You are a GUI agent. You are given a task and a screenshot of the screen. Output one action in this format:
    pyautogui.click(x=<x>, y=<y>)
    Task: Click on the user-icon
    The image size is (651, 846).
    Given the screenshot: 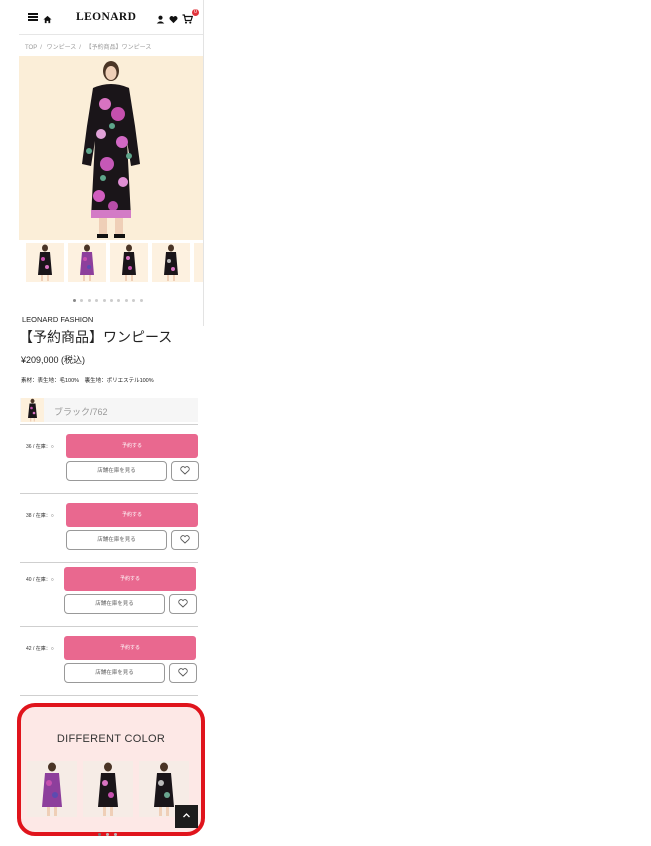 What is the action you would take?
    pyautogui.click(x=160, y=20)
    